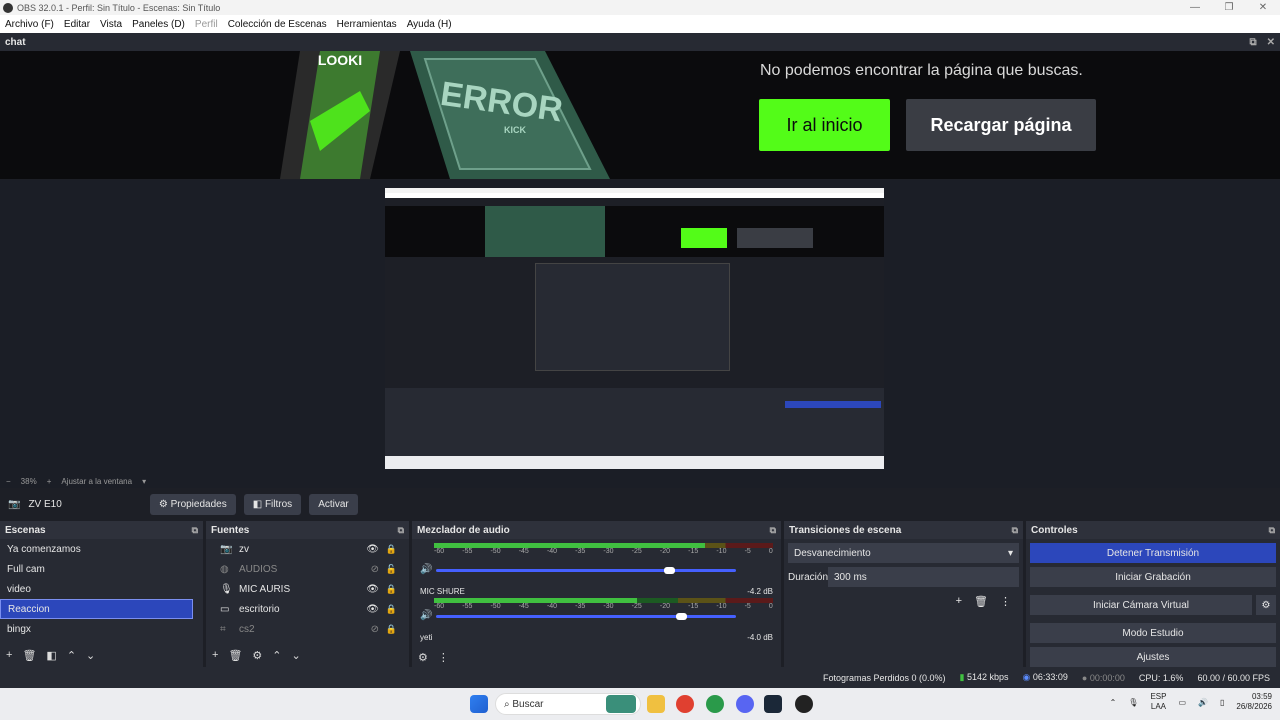 Image resolution: width=1280 pixels, height=720 pixels. What do you see at coordinates (715, 704) in the screenshot?
I see `chrome-alt-icon` at bounding box center [715, 704].